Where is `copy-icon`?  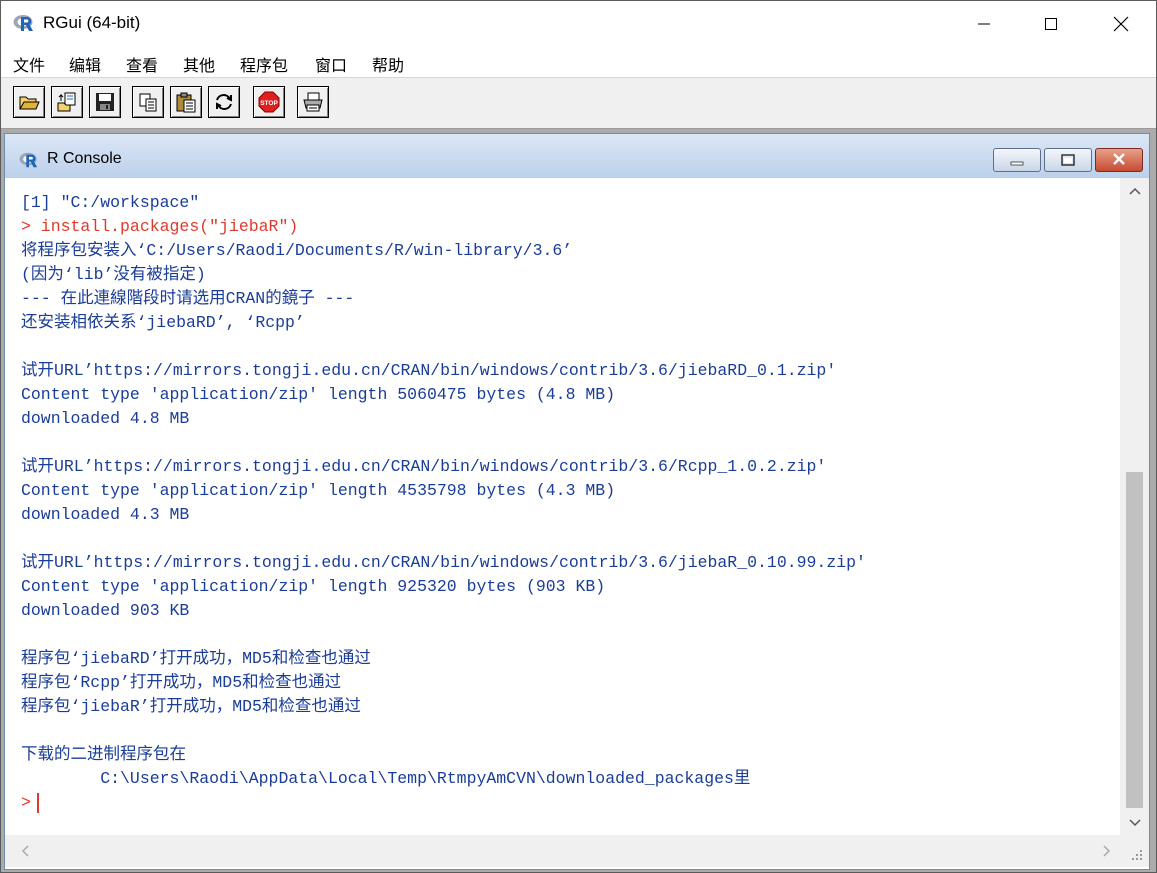
copy-icon is located at coordinates (148, 102).